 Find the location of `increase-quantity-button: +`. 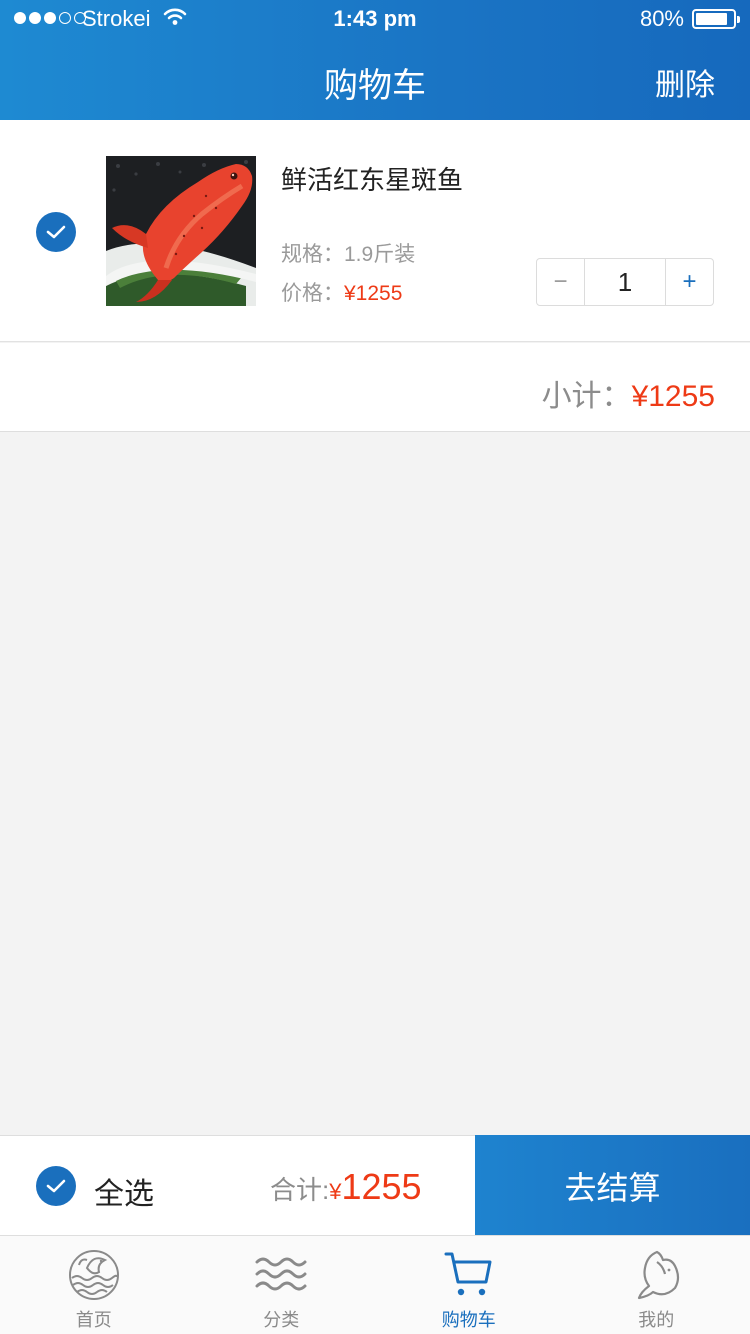

increase-quantity-button: + is located at coordinates (689, 282).